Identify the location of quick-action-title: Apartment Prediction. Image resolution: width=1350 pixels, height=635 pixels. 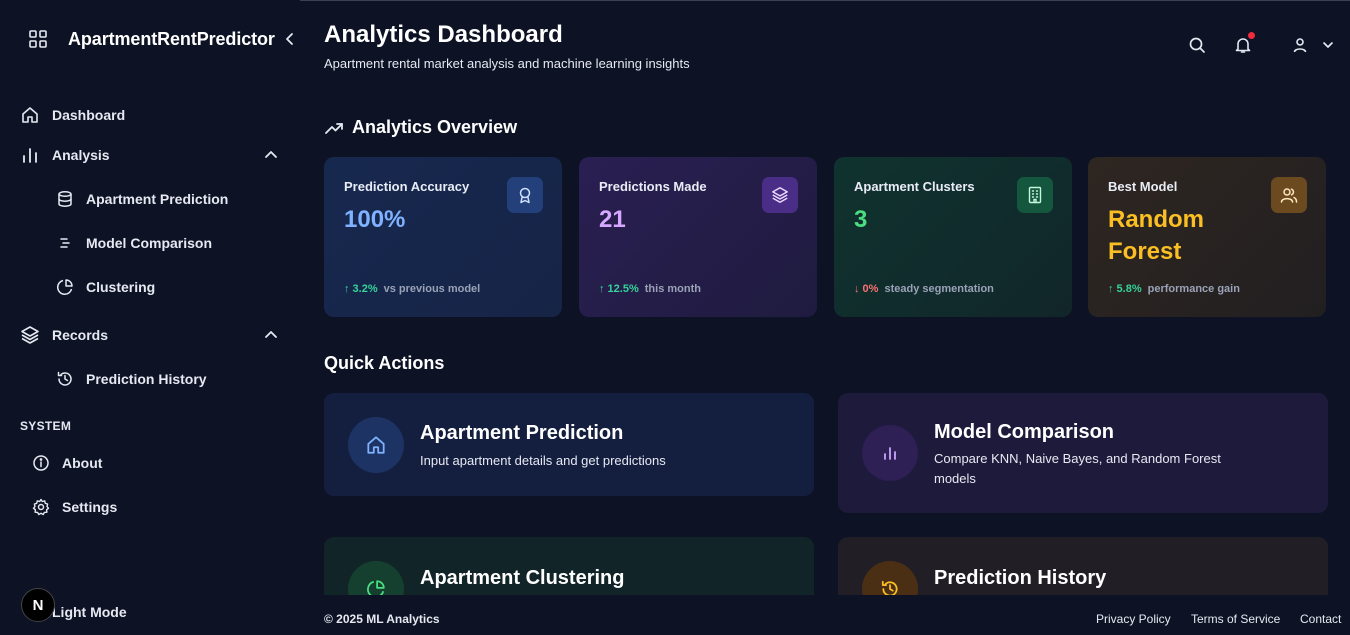
(522, 433).